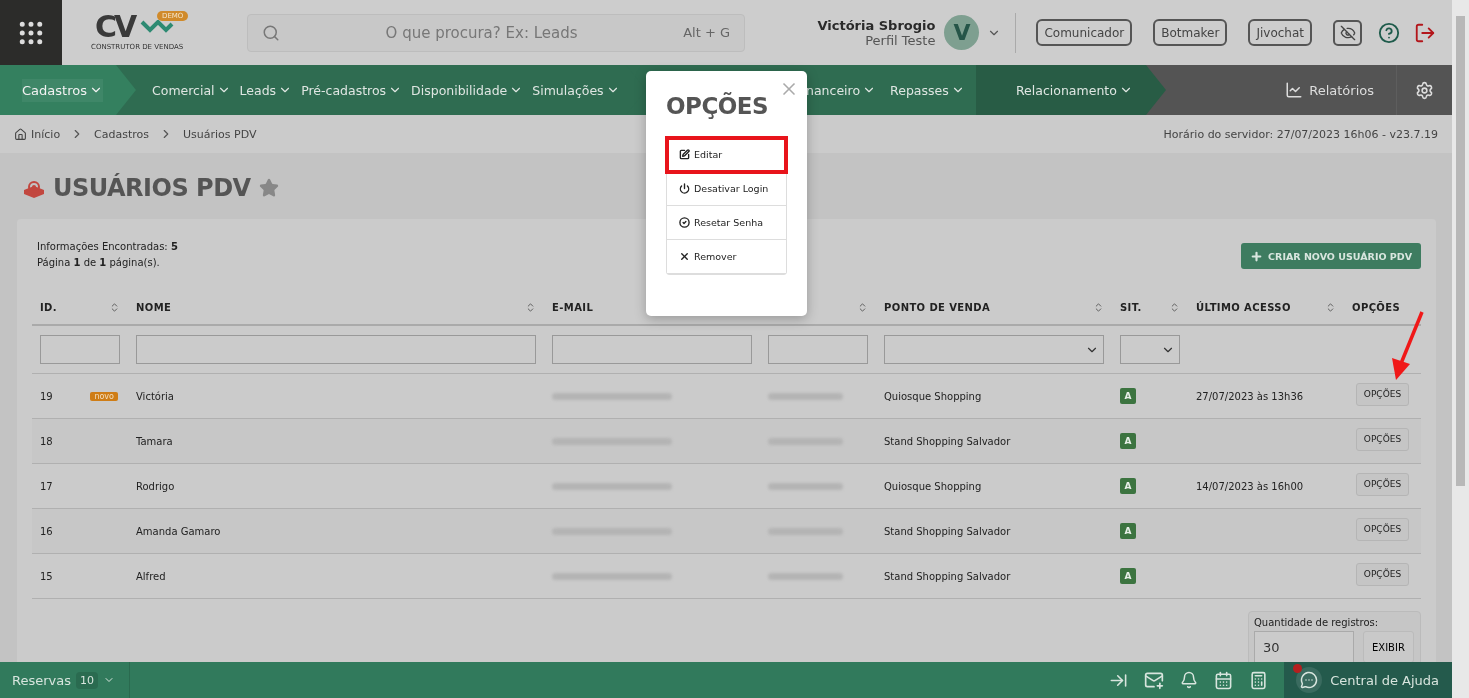 This screenshot has width=1469, height=698. What do you see at coordinates (46, 486) in the screenshot?
I see `table-cell: 17` at bounding box center [46, 486].